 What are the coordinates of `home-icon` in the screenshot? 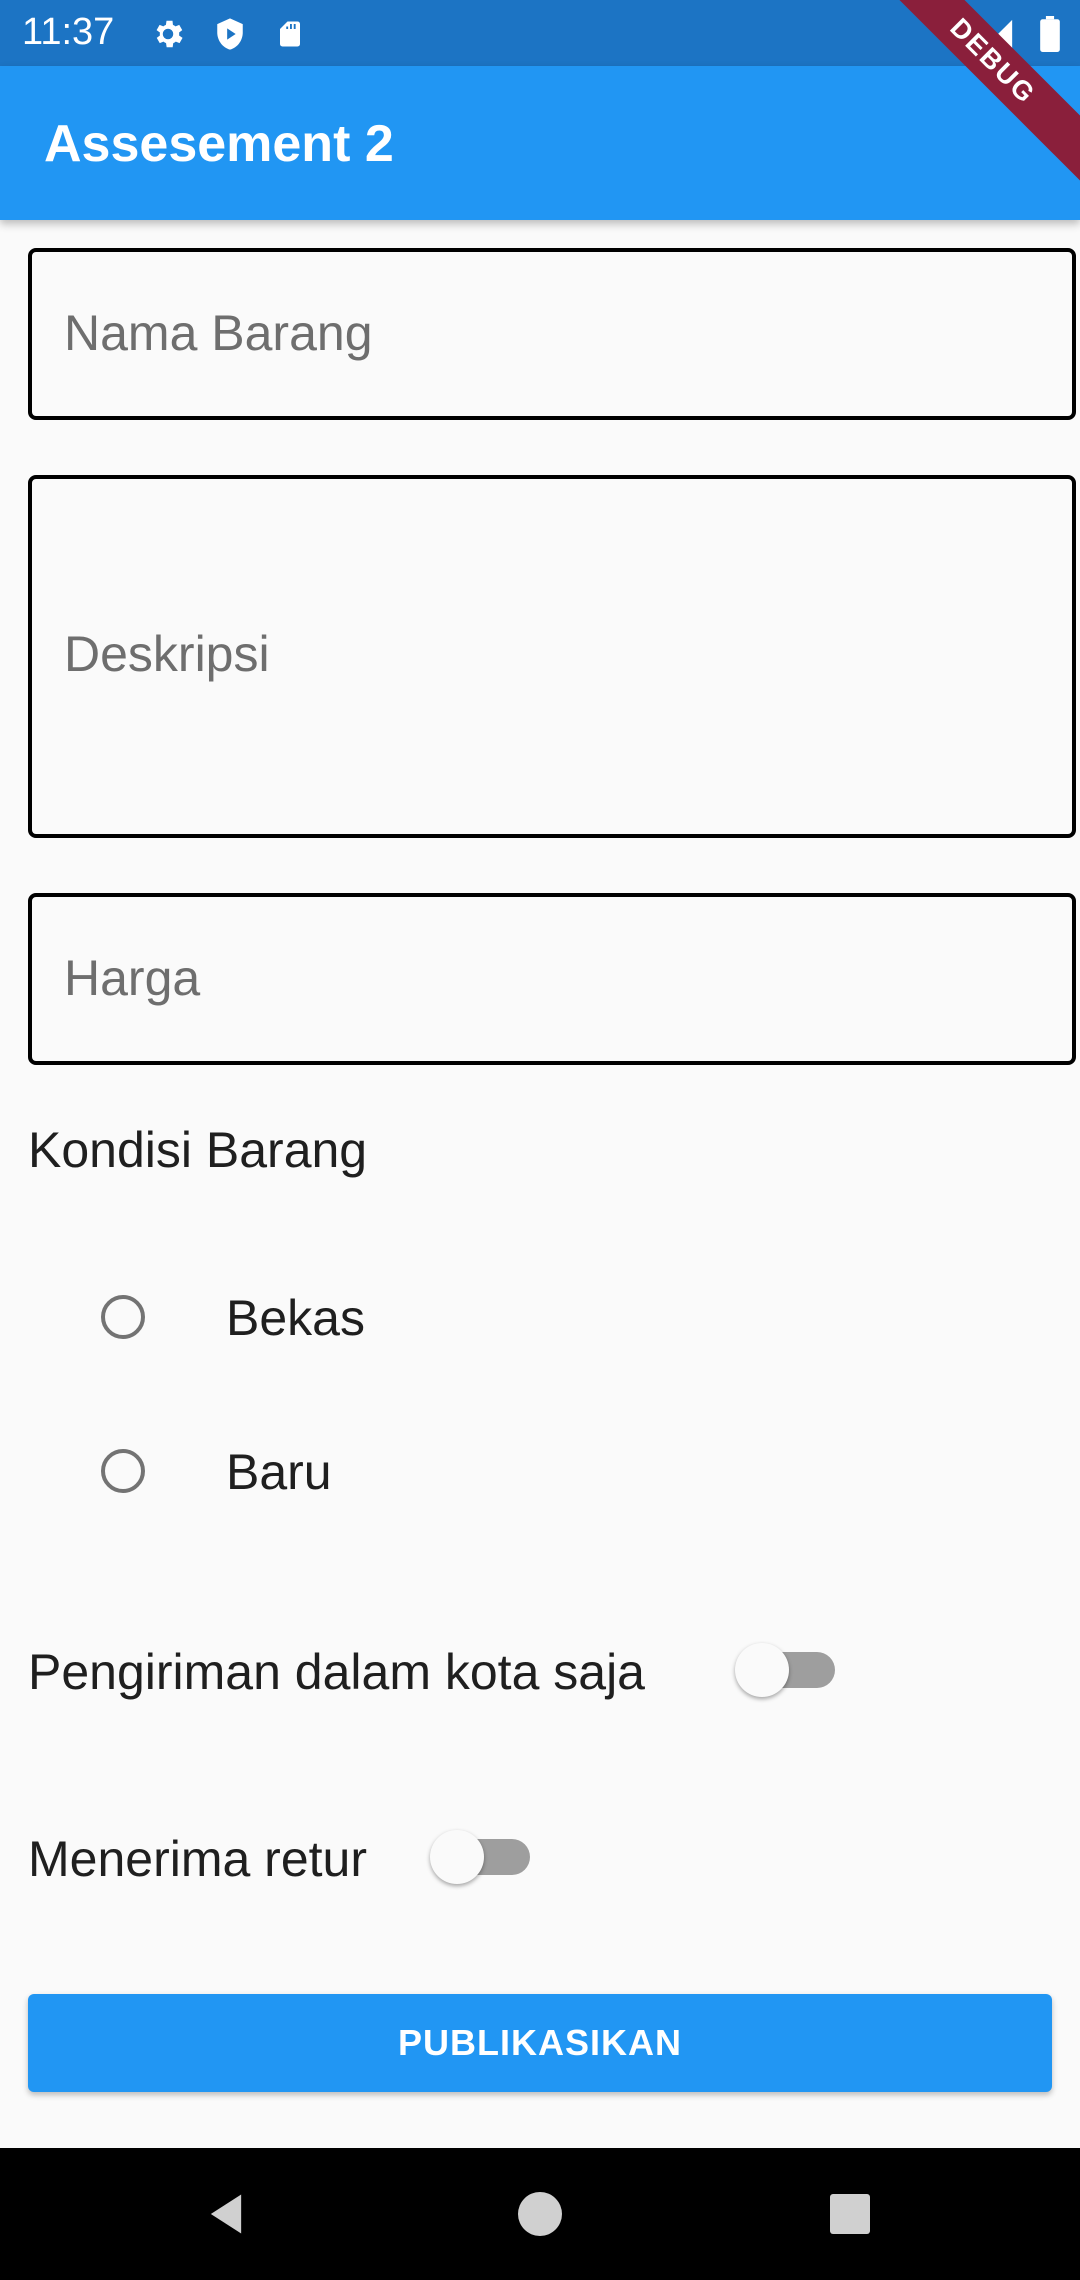 It's located at (540, 2214).